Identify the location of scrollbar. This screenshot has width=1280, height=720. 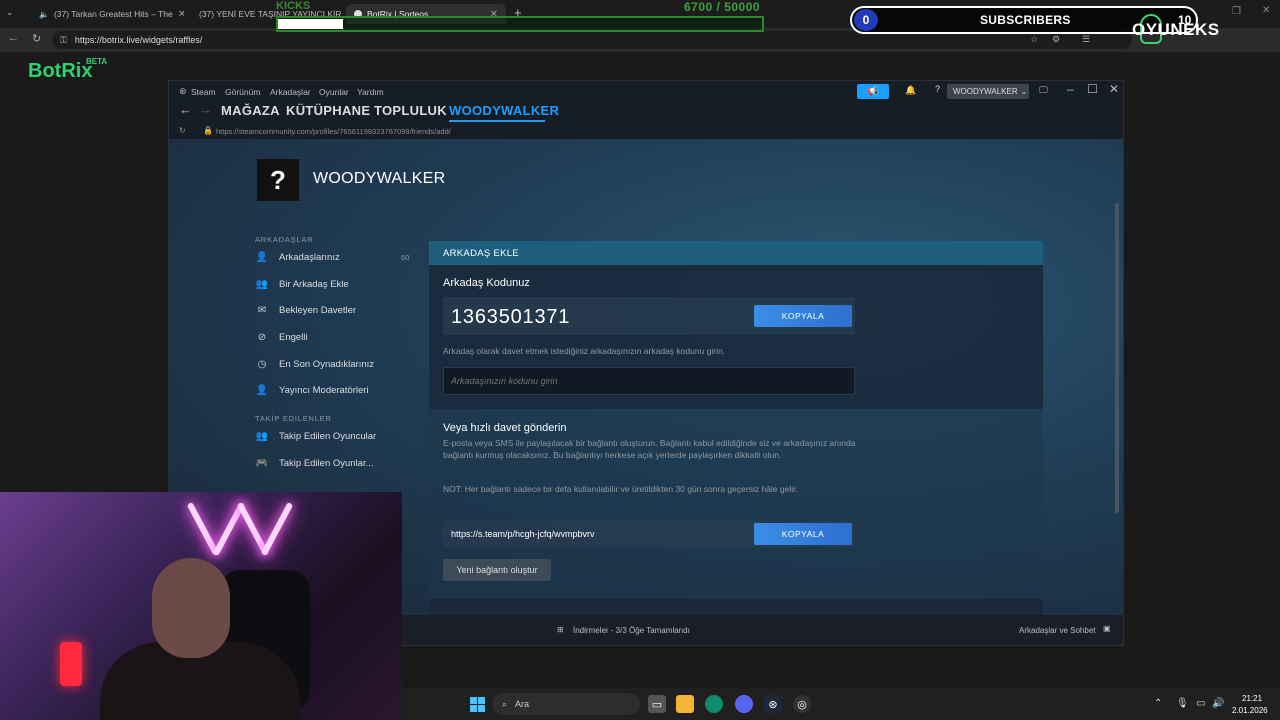
(1117, 358).